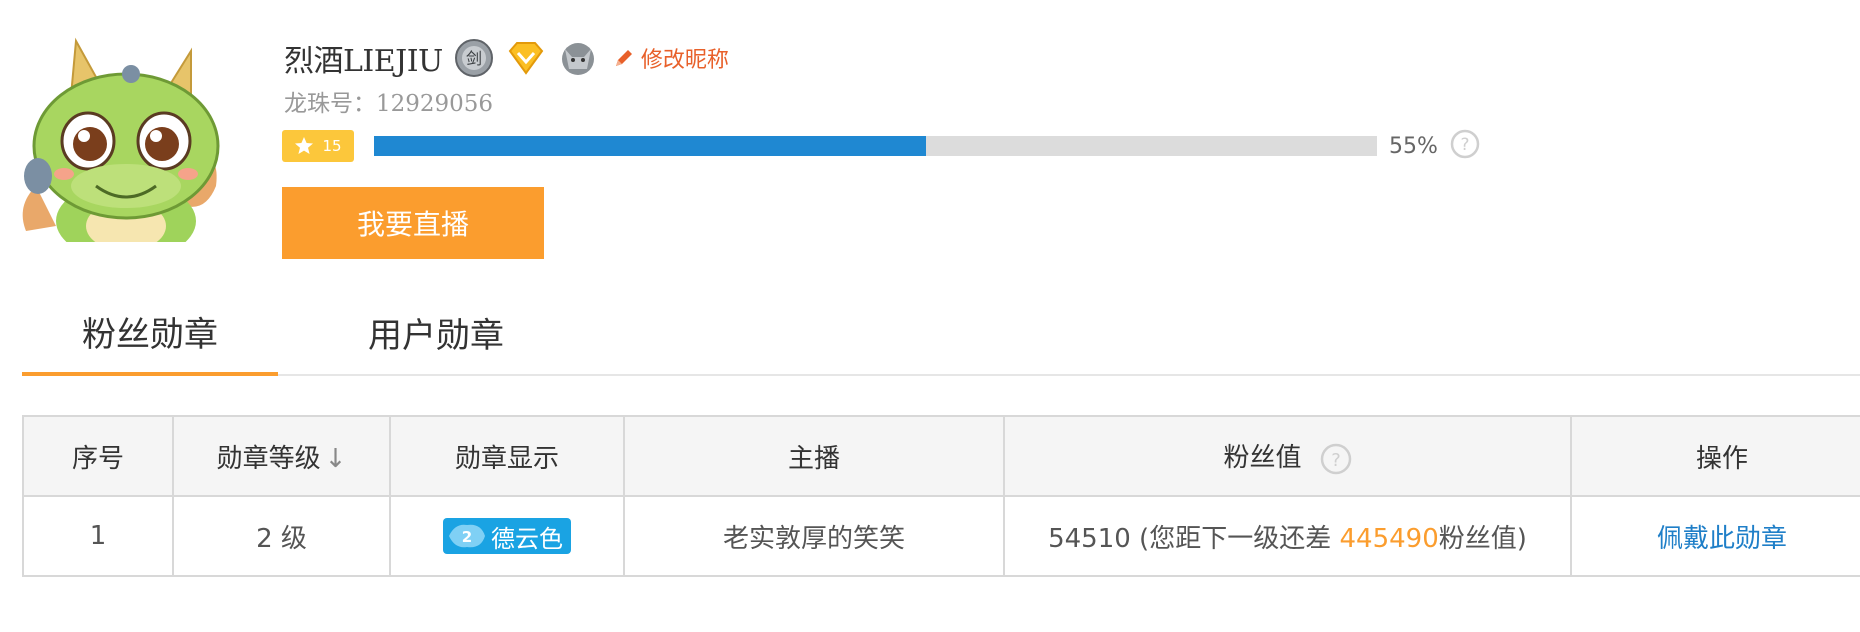  I want to click on level-badge: 15, so click(318, 146).